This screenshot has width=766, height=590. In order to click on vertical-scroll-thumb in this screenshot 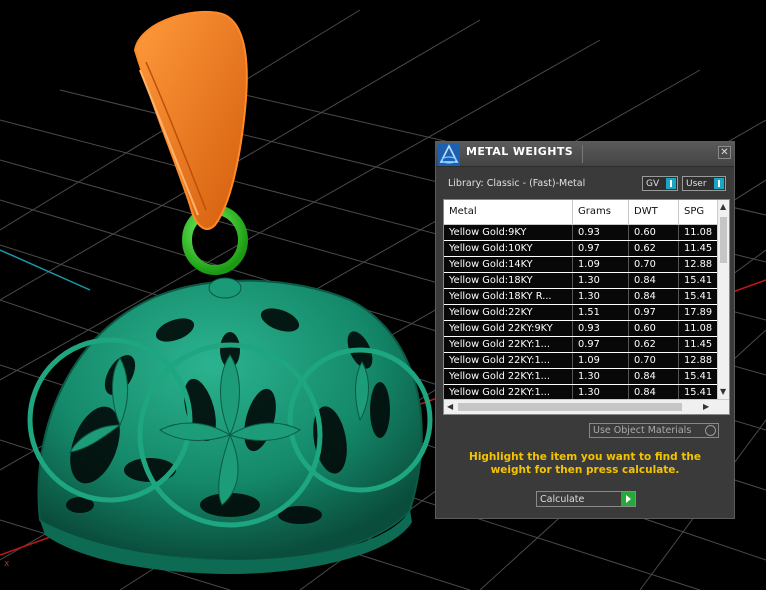, I will do `click(723, 240)`.